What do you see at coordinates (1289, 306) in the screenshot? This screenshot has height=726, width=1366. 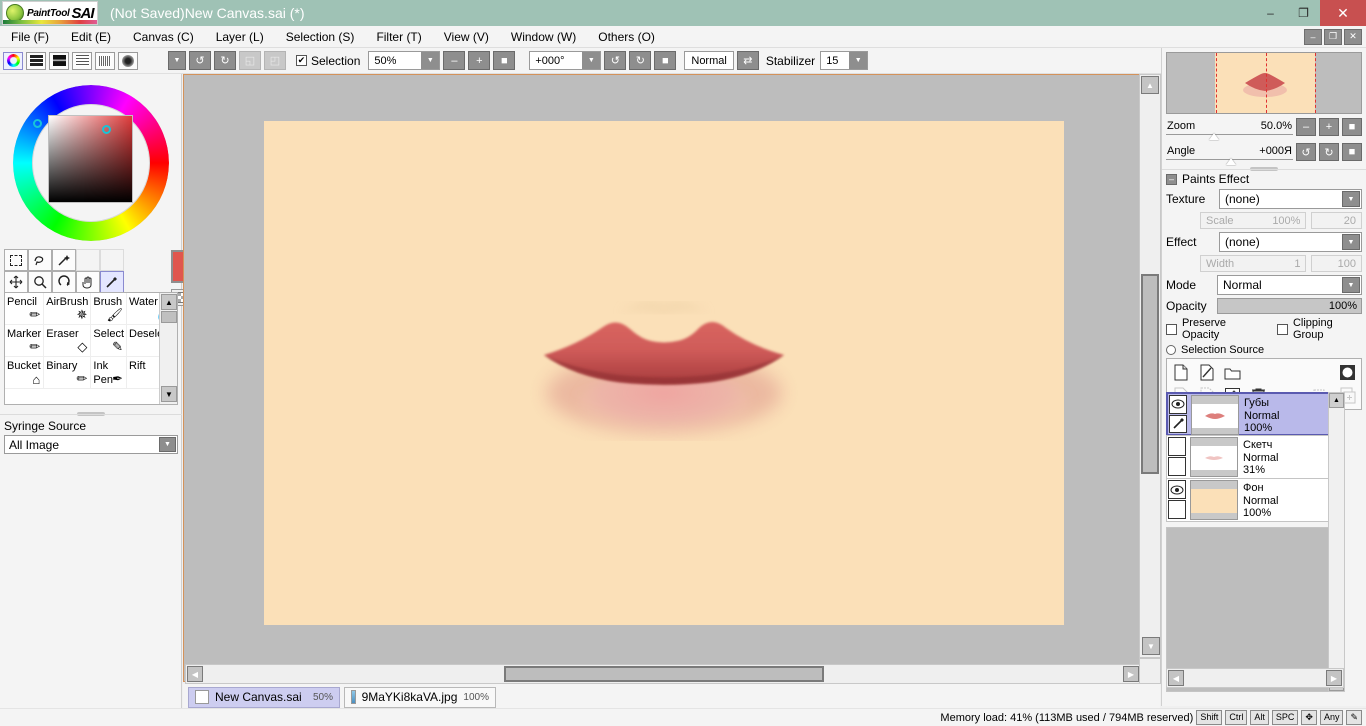 I see `opacity-slider: 100%` at bounding box center [1289, 306].